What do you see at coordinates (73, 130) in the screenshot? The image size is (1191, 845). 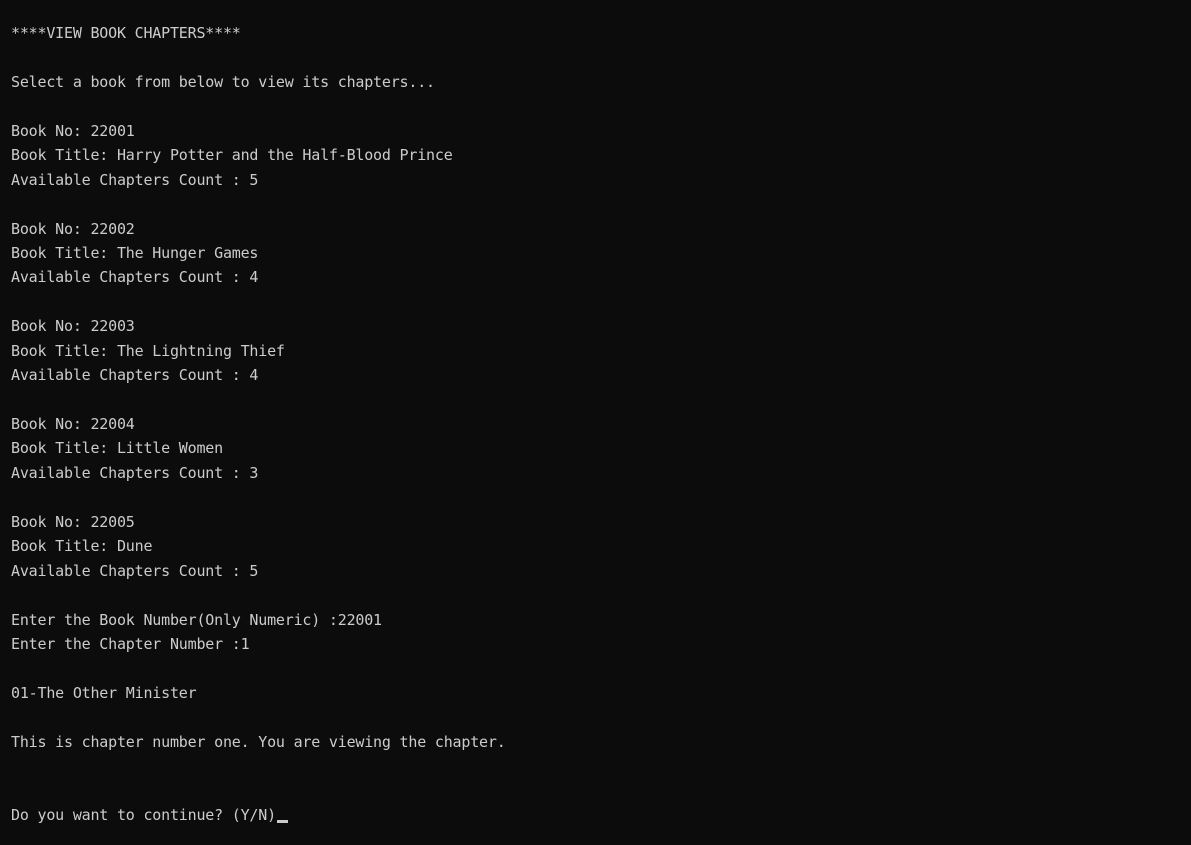 I see `book-1-number: Book No: 22001` at bounding box center [73, 130].